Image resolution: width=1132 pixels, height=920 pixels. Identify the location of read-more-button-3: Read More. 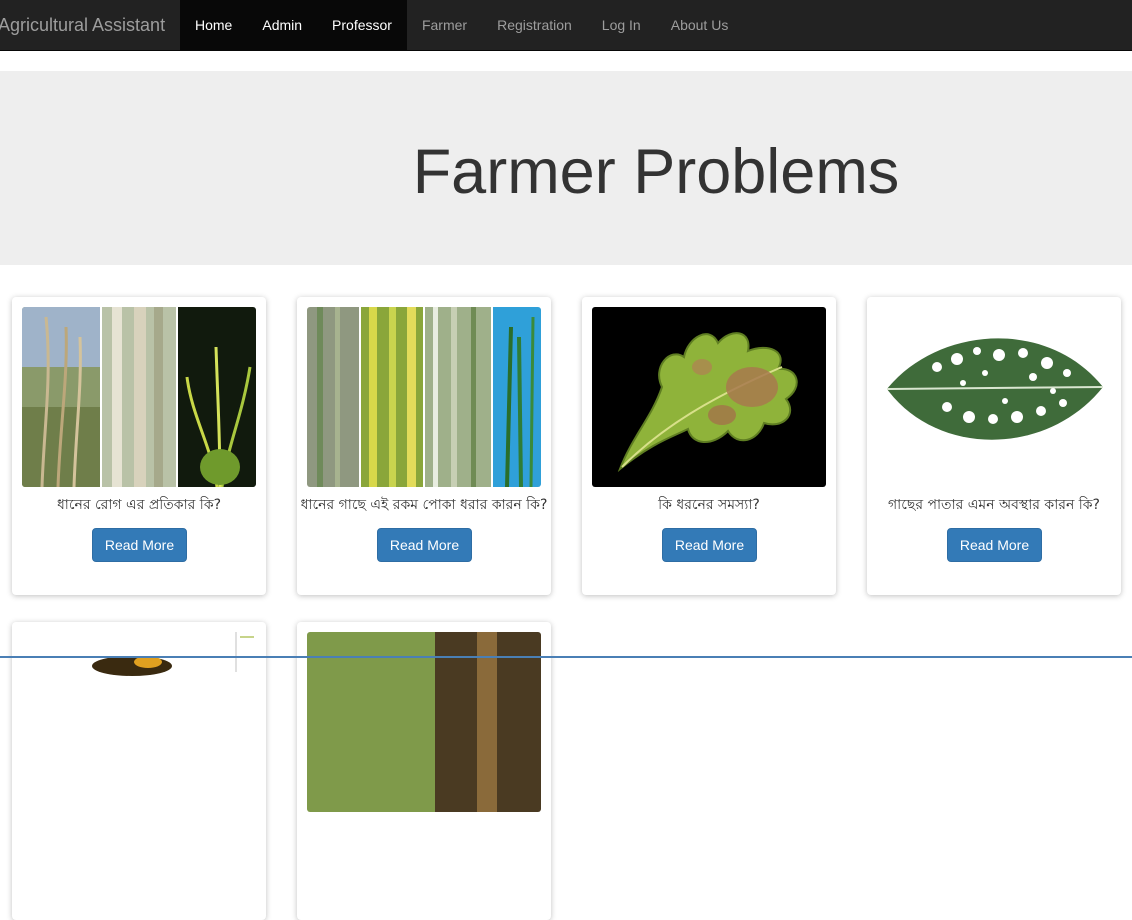
(709, 545).